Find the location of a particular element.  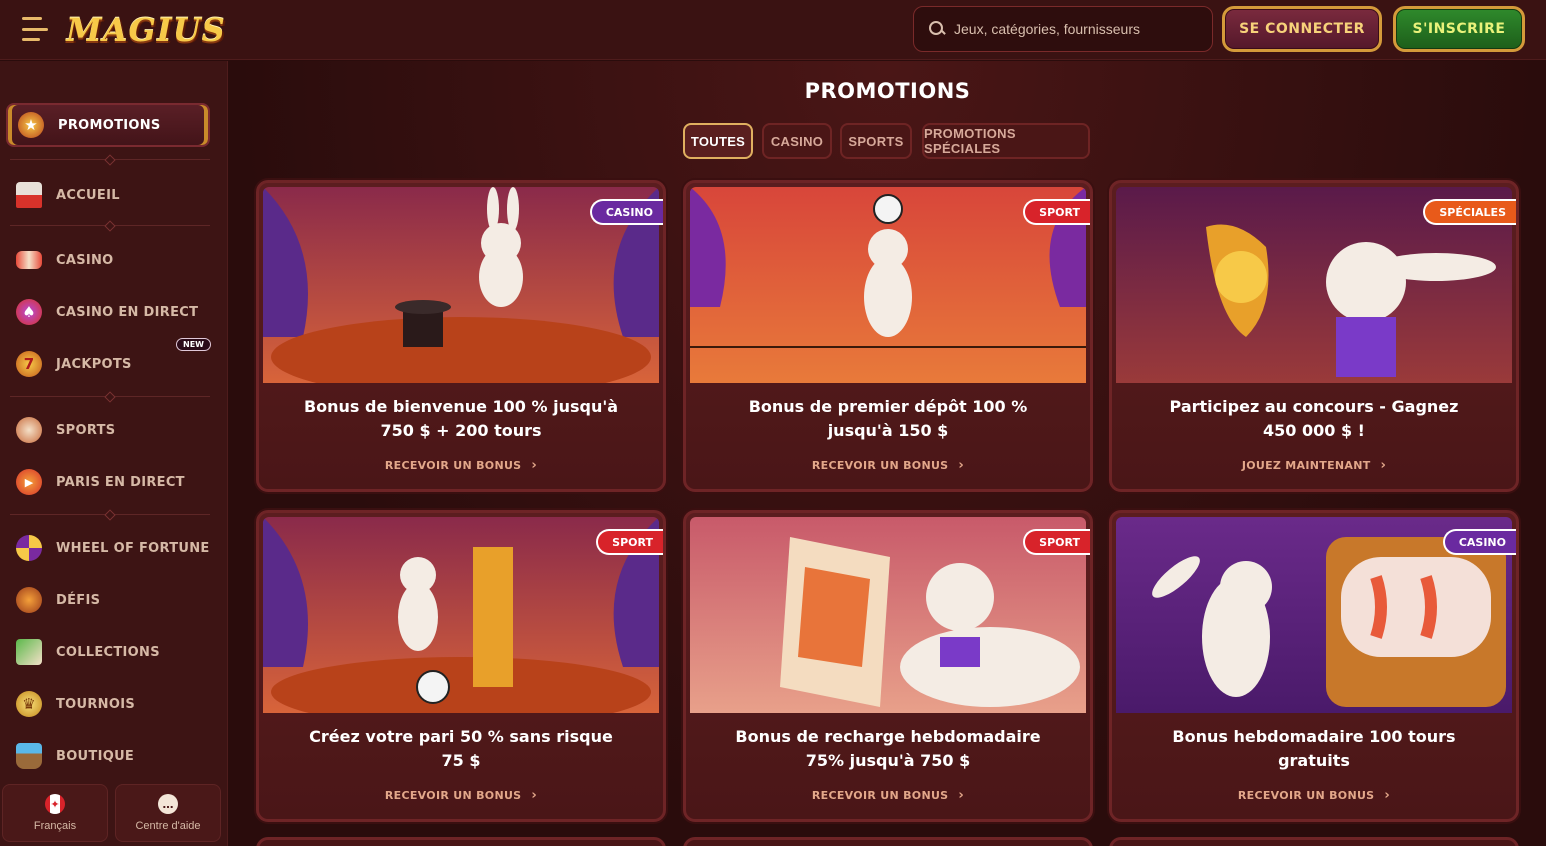

login-button: SE CONNECTER is located at coordinates (1302, 29).